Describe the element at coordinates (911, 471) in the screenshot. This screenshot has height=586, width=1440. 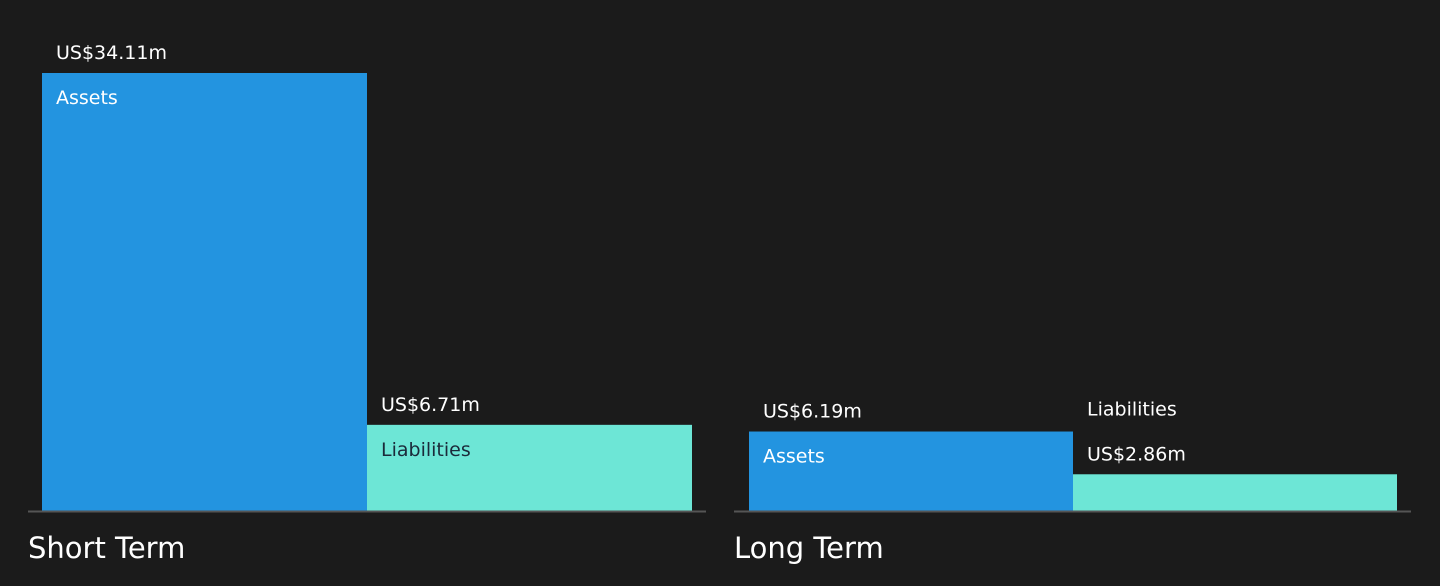
I see `bar-assets` at that location.